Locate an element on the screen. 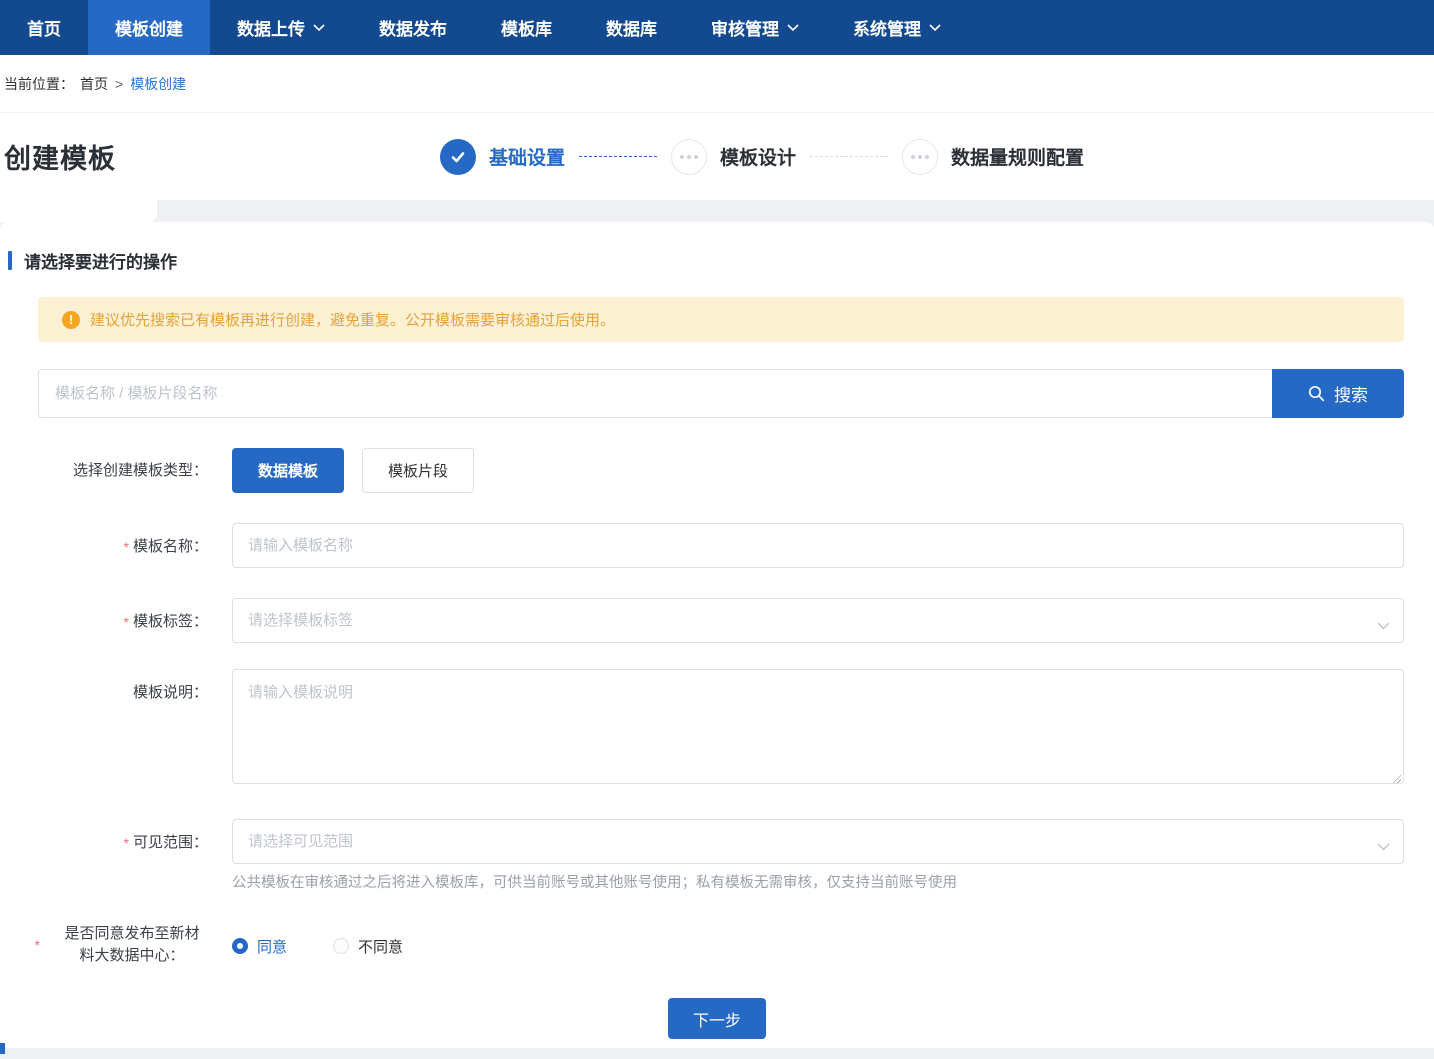 This screenshot has height=1059, width=1434. step-label: 数据量规则配置 is located at coordinates (1018, 158).